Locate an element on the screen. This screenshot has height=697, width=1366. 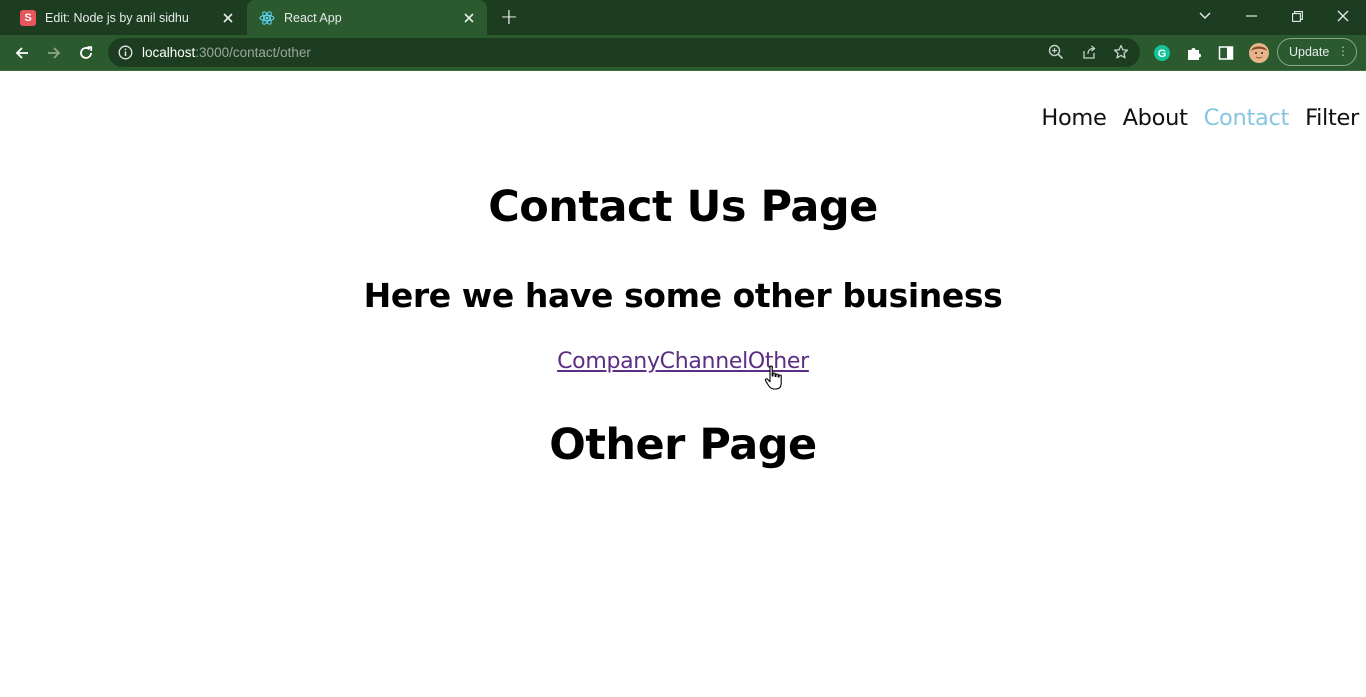
nav-link-about: About is located at coordinates (1155, 118).